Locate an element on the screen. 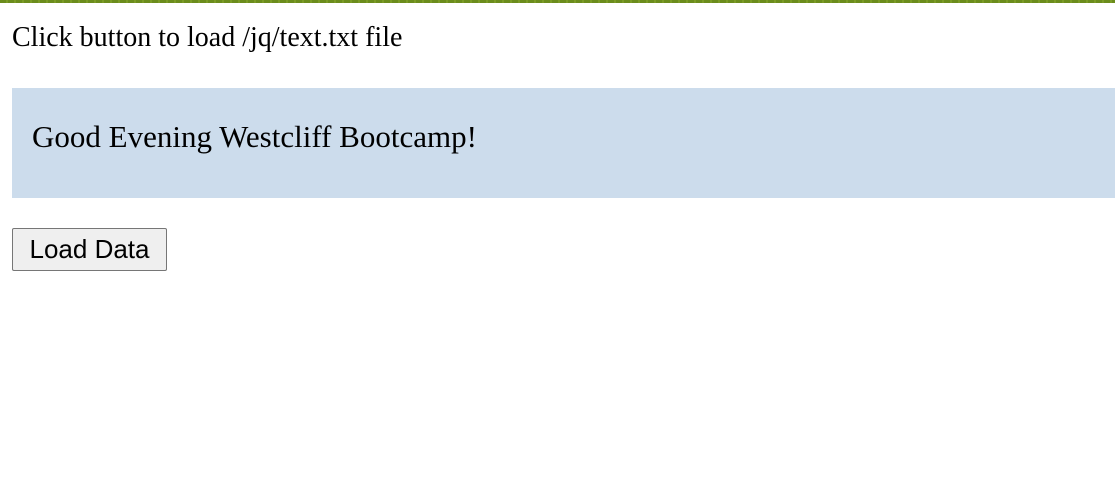 This screenshot has width=1115, height=504. loaded-content-text: Good Evening Westcliff Bootcamp! is located at coordinates (254, 136).